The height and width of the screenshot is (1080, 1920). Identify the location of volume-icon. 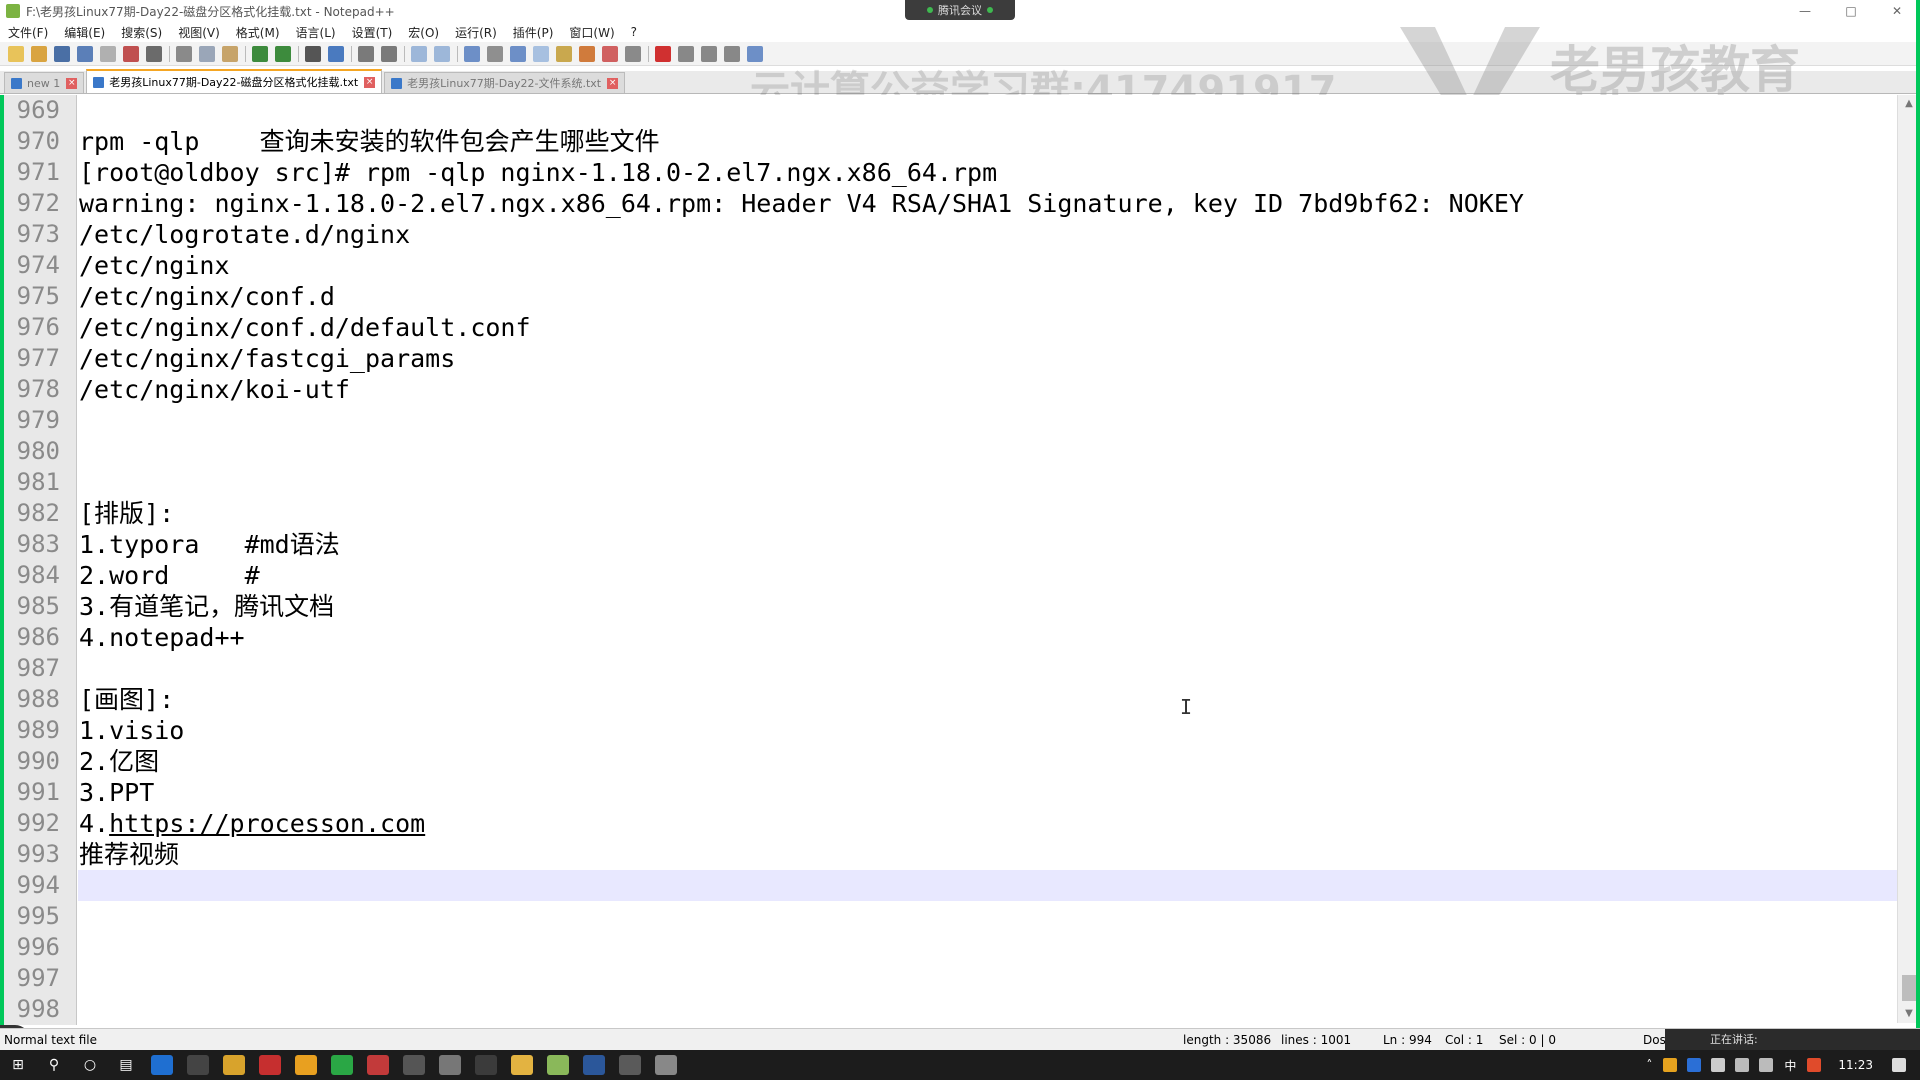
(1766, 1065).